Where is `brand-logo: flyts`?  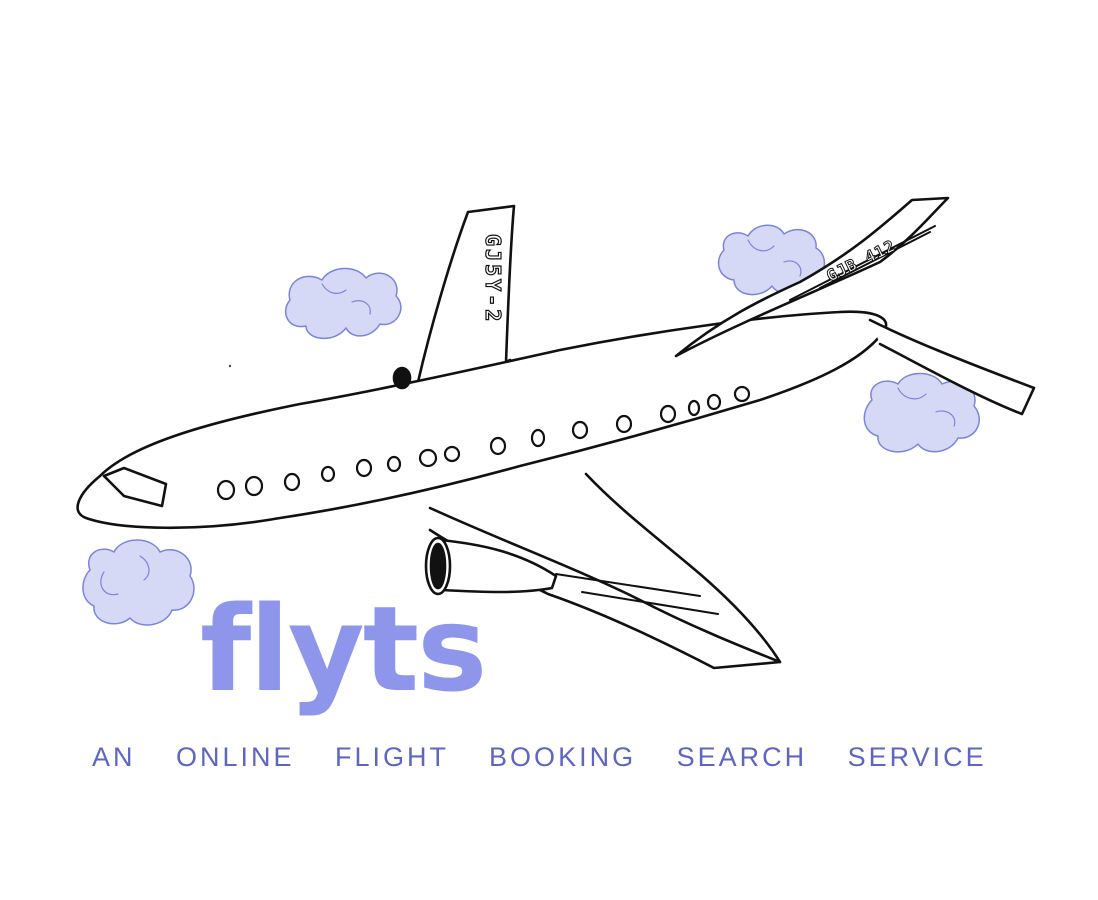 brand-logo: flyts is located at coordinates (343, 649).